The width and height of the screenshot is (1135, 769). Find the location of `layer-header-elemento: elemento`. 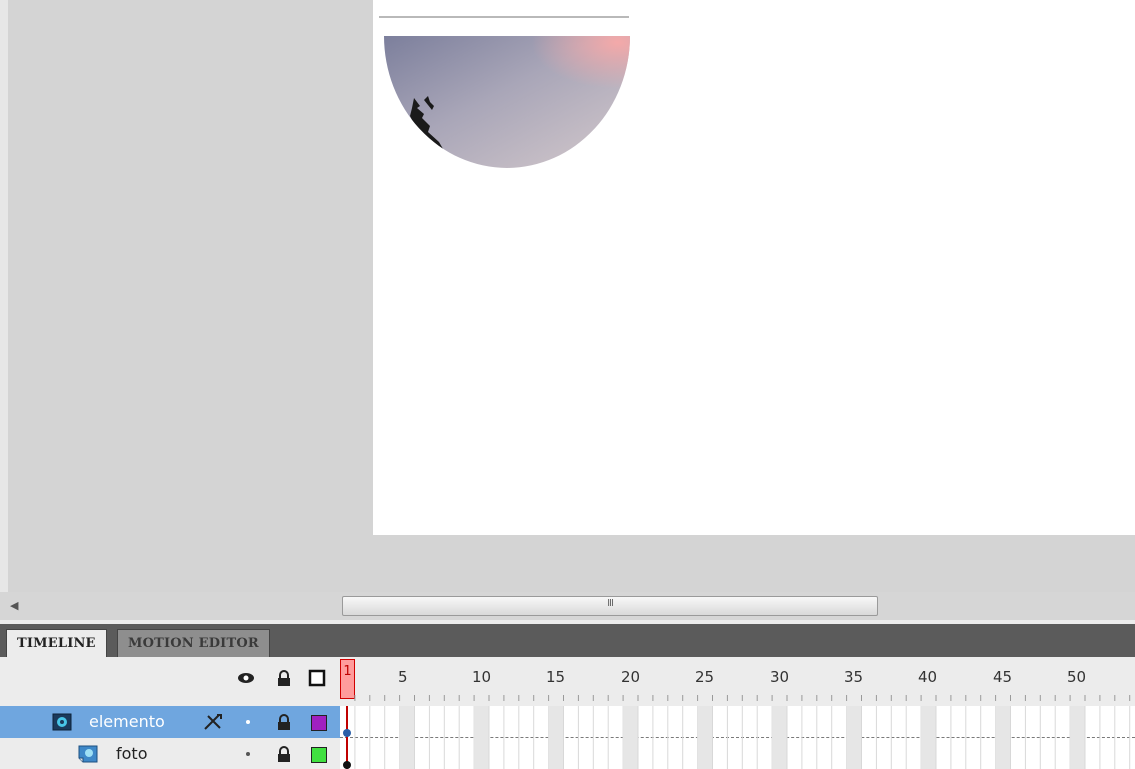

layer-header-elemento: elemento is located at coordinates (170, 722).